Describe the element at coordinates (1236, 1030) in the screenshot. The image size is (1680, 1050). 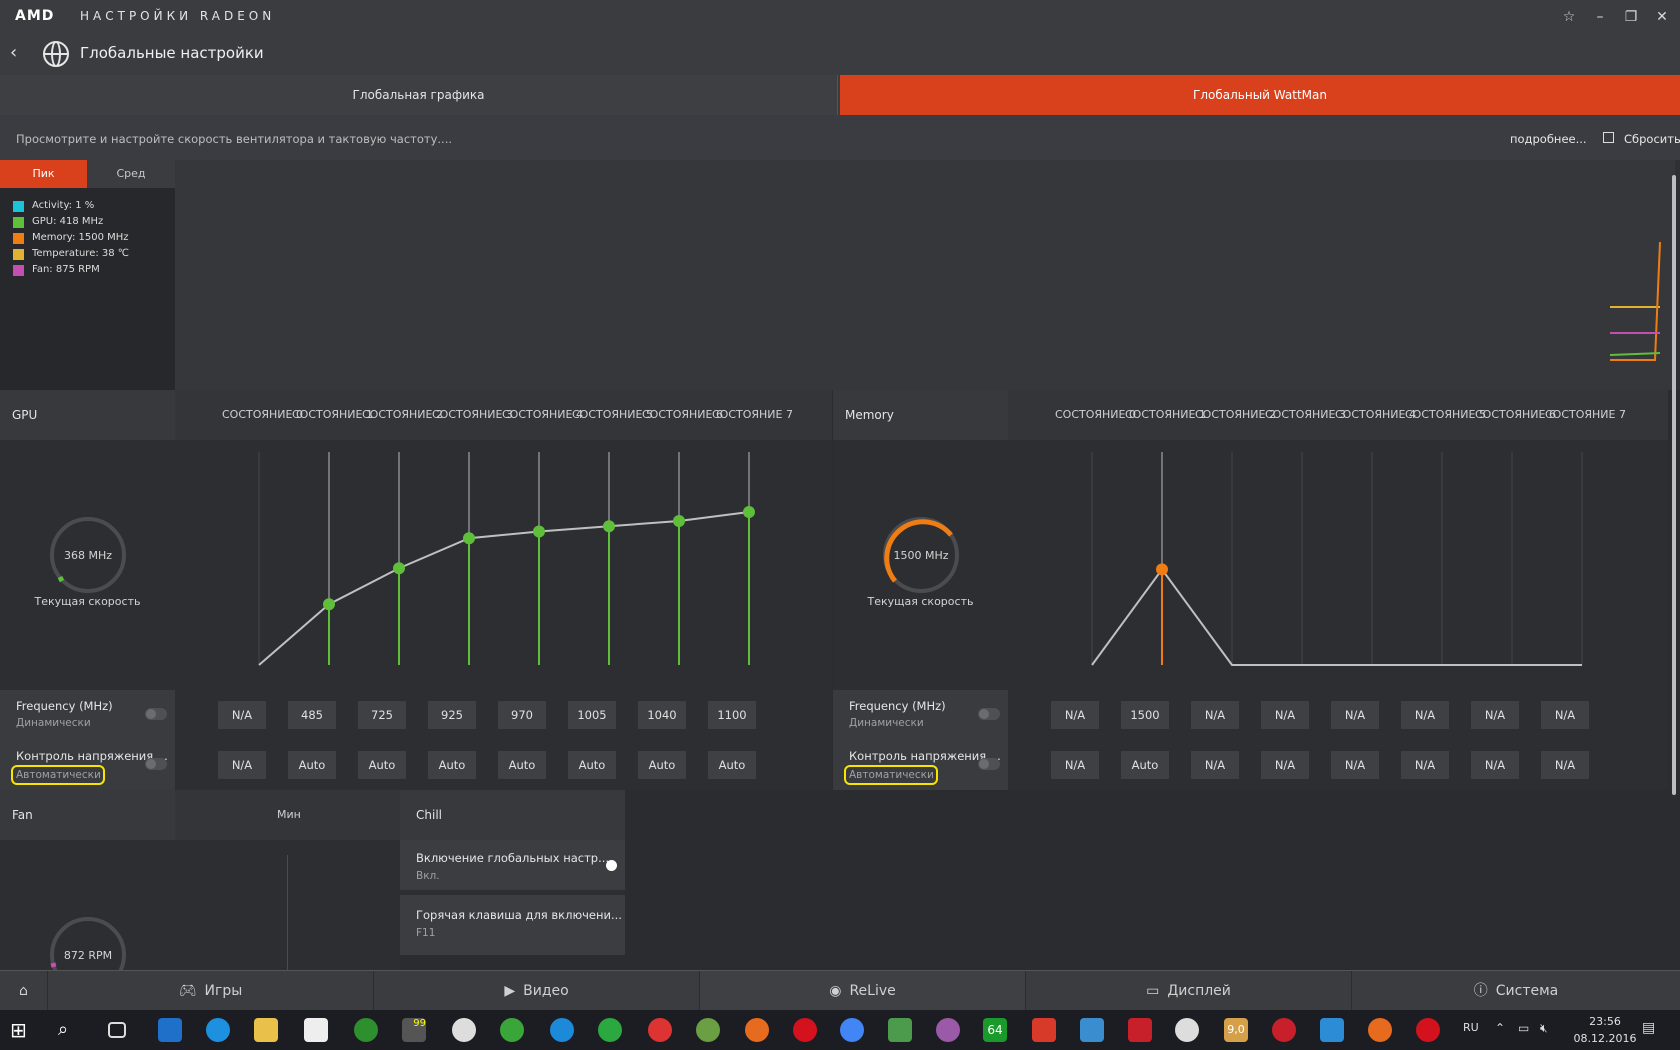
I see `app-version-icon: 9,0` at that location.